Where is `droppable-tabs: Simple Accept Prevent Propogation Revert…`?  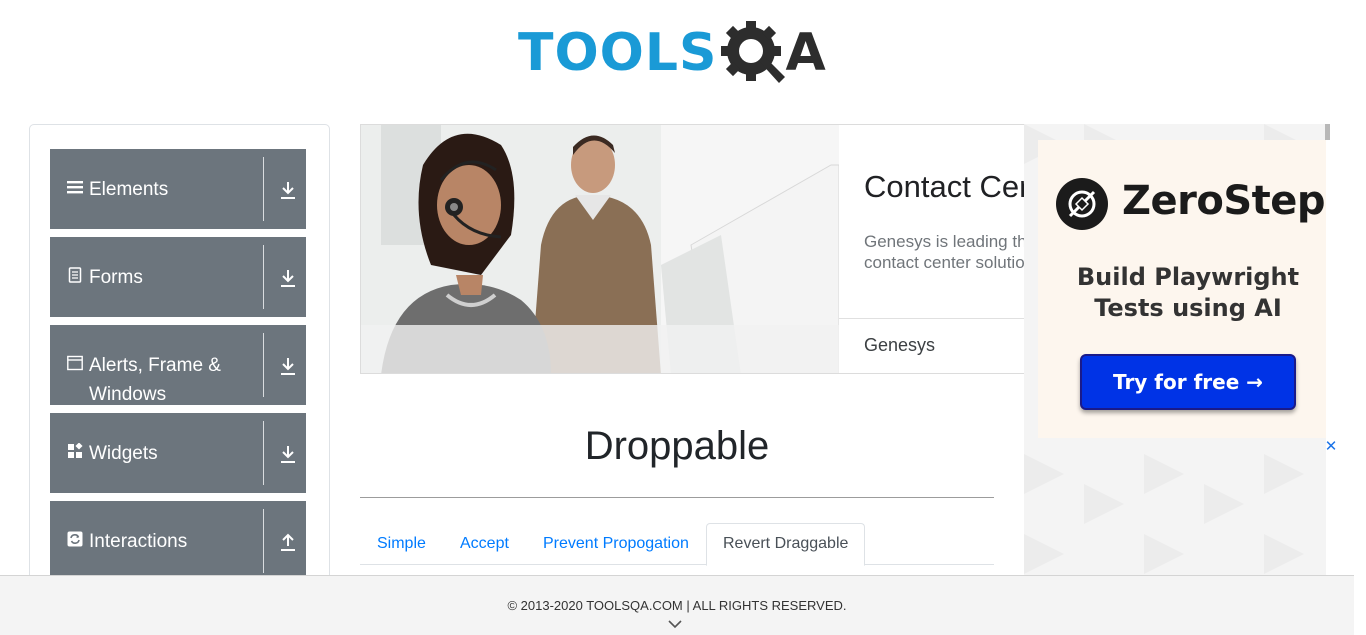
droppable-tabs: Simple Accept Prevent Propogation Revert… is located at coordinates (677, 544).